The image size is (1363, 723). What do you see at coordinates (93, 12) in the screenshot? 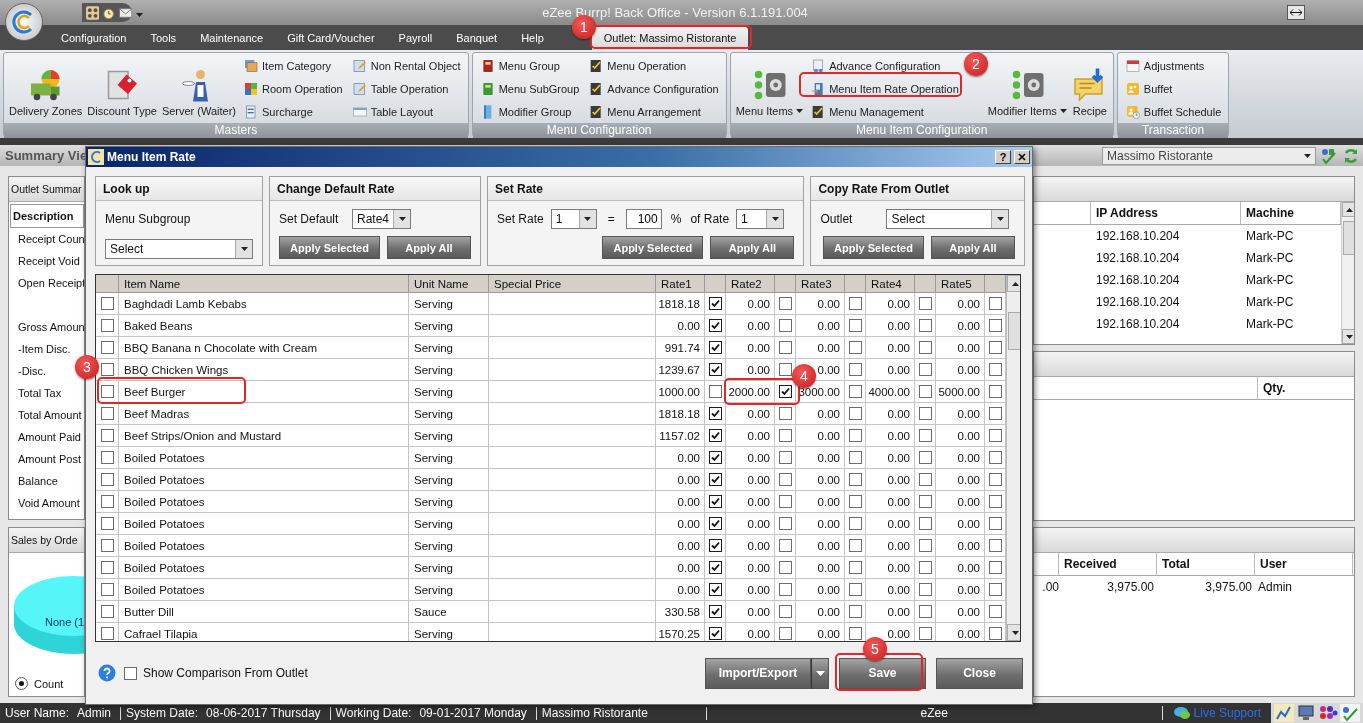
I see `grid-icon` at bounding box center [93, 12].